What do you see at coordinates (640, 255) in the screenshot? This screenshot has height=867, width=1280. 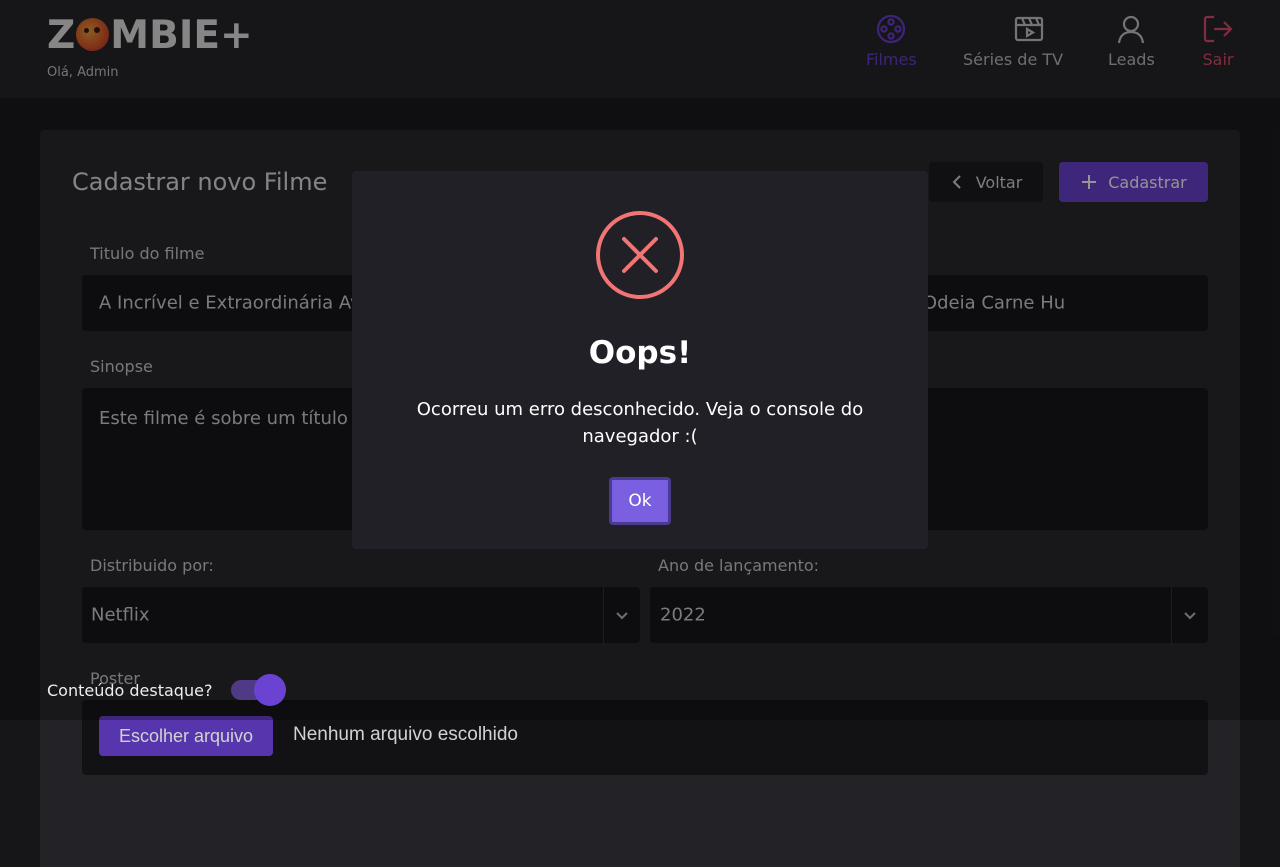 I see `error-x-icon` at bounding box center [640, 255].